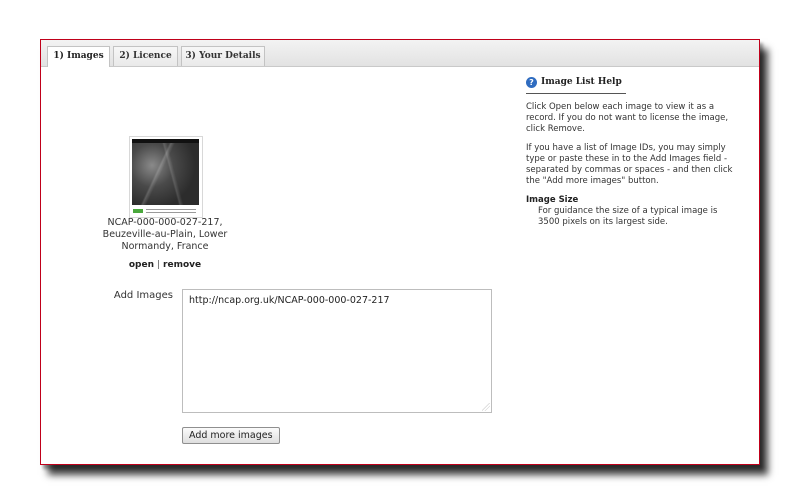  Describe the element at coordinates (576, 93) in the screenshot. I see `help-title-underline` at that location.